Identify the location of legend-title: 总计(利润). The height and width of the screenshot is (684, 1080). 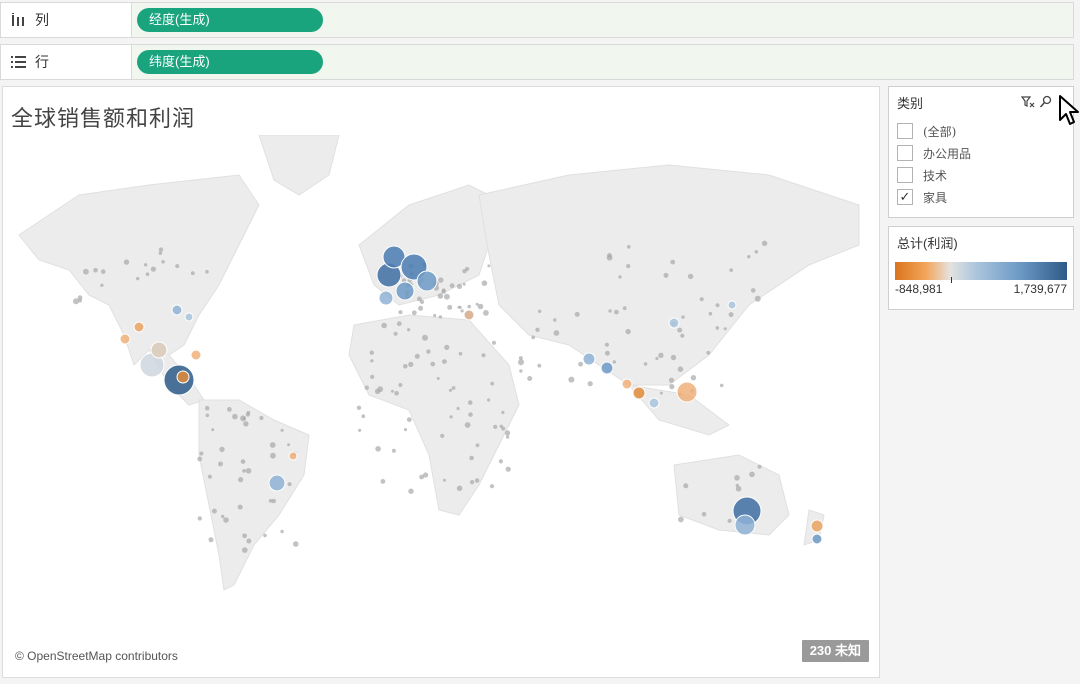
(927, 243).